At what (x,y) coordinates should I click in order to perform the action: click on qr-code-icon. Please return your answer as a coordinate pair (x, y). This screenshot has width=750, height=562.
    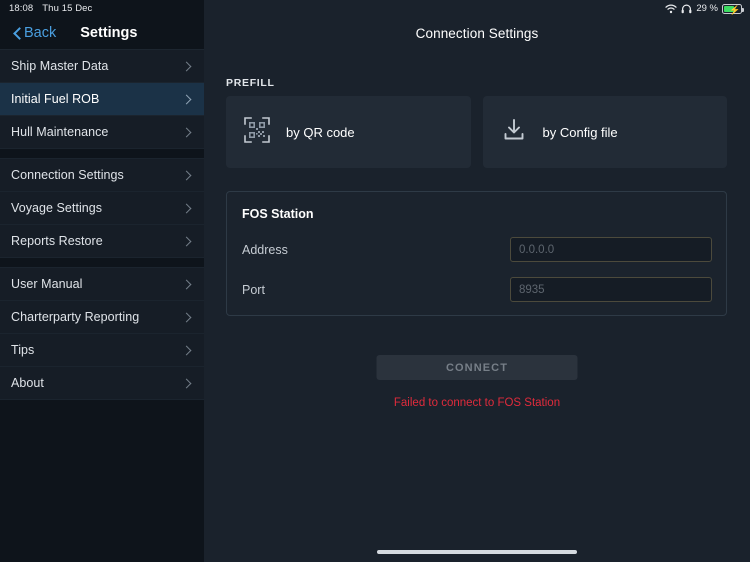
    Looking at the image, I should click on (257, 132).